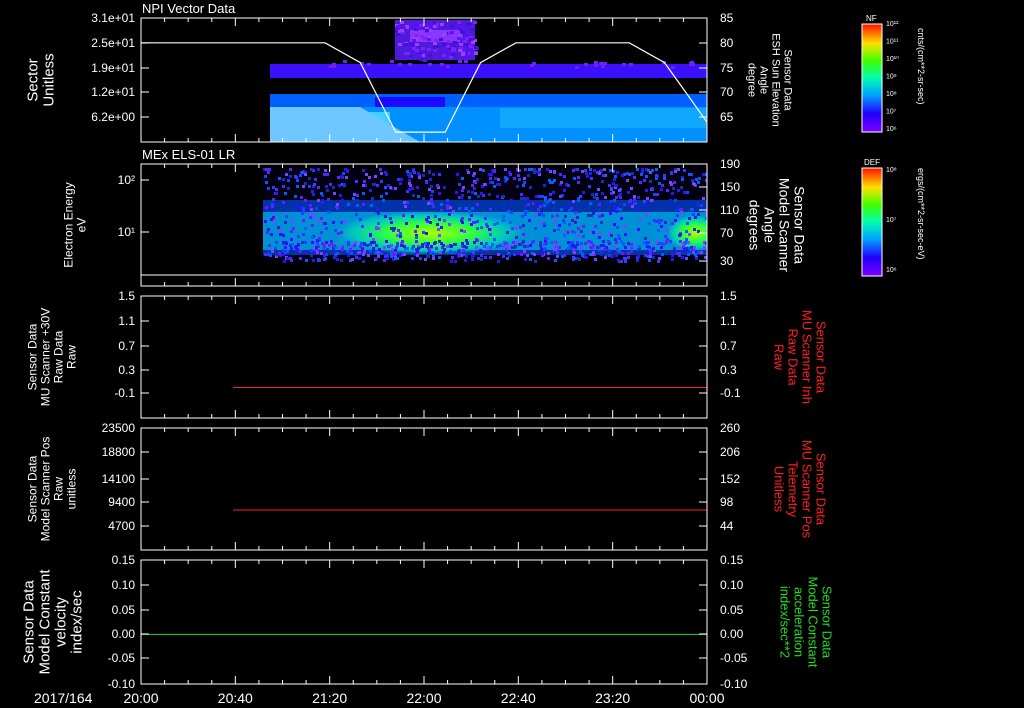 Image resolution: width=1024 pixels, height=708 pixels. What do you see at coordinates (872, 162) in the screenshot?
I see `els-colorbar-tag: DEF` at bounding box center [872, 162].